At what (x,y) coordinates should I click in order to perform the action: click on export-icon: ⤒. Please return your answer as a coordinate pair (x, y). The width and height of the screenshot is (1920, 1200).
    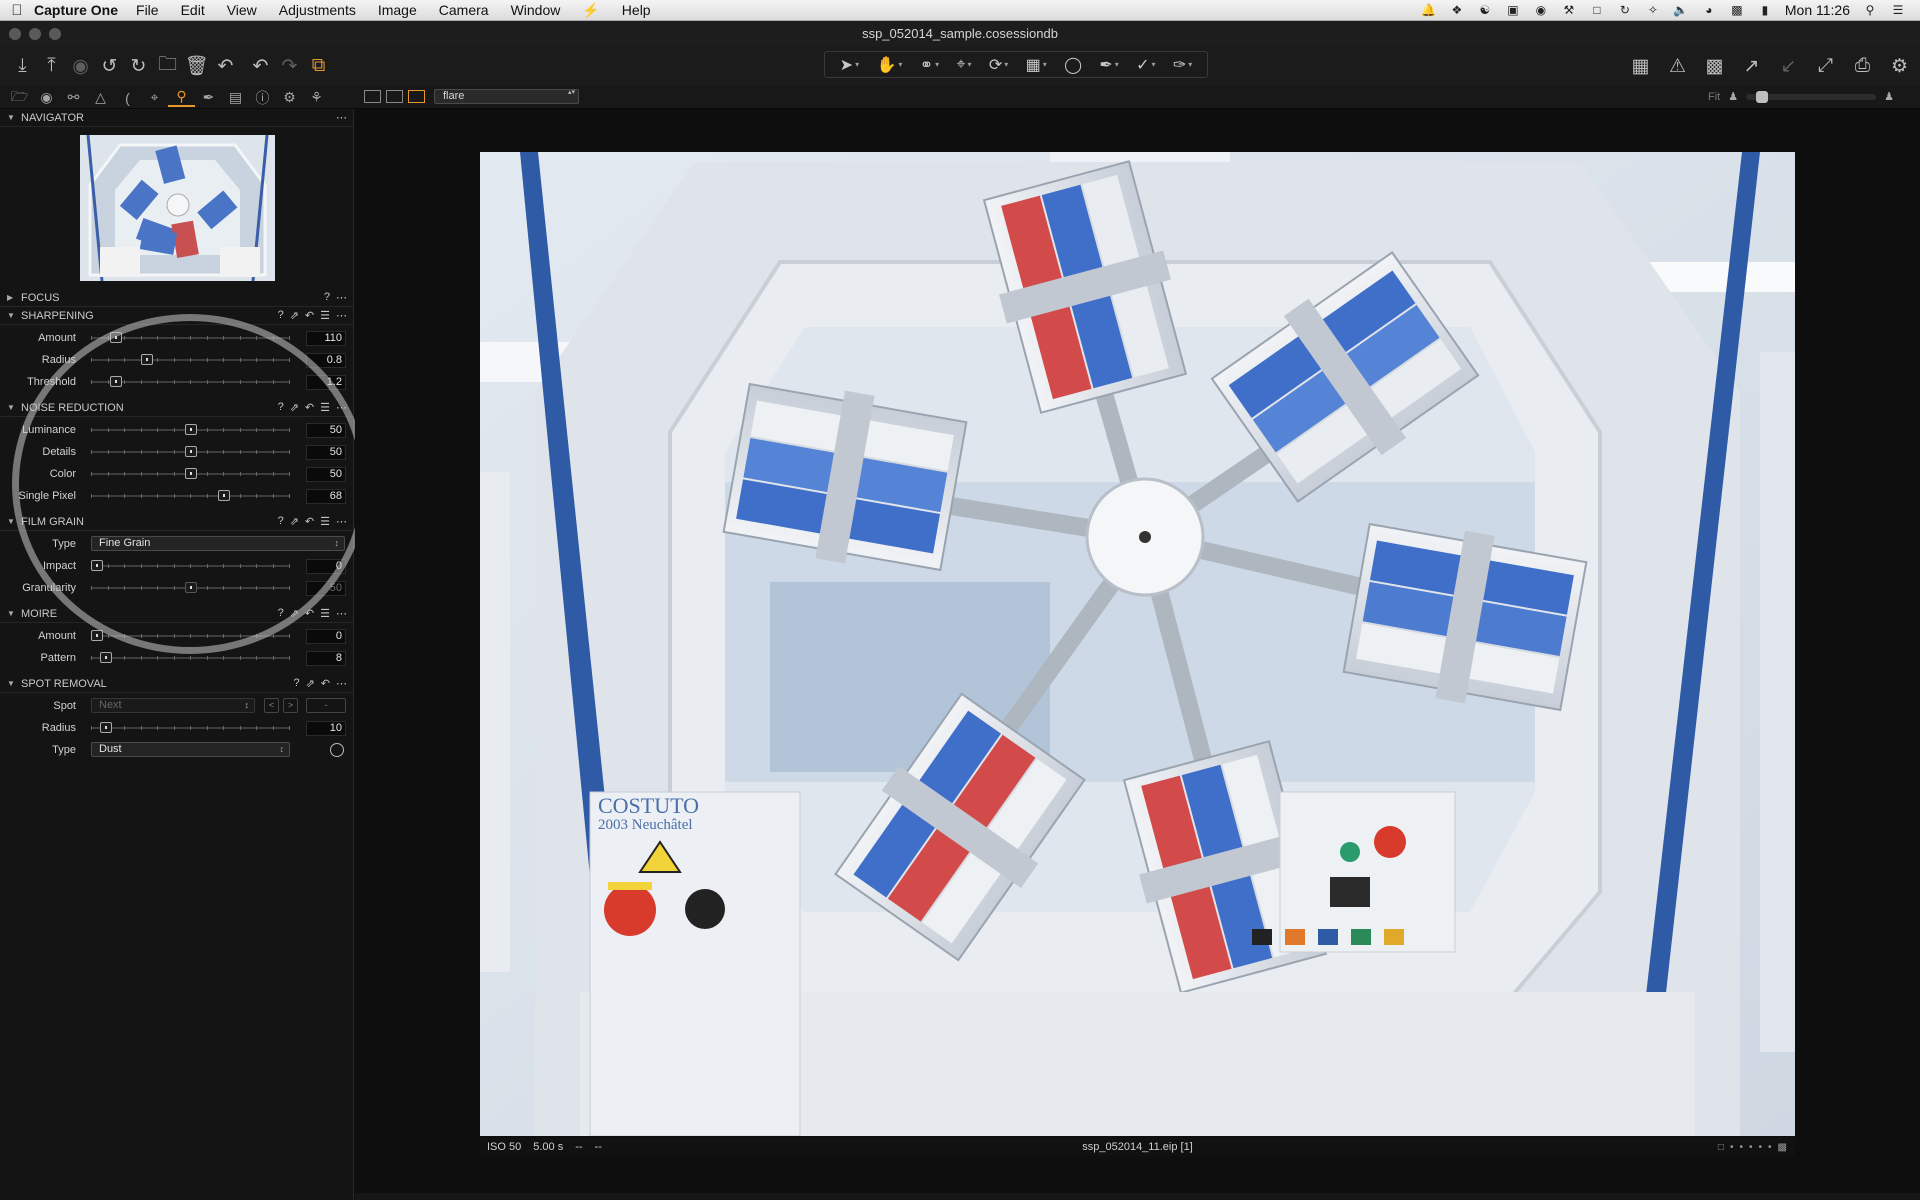
    Looking at the image, I should click on (51, 66).